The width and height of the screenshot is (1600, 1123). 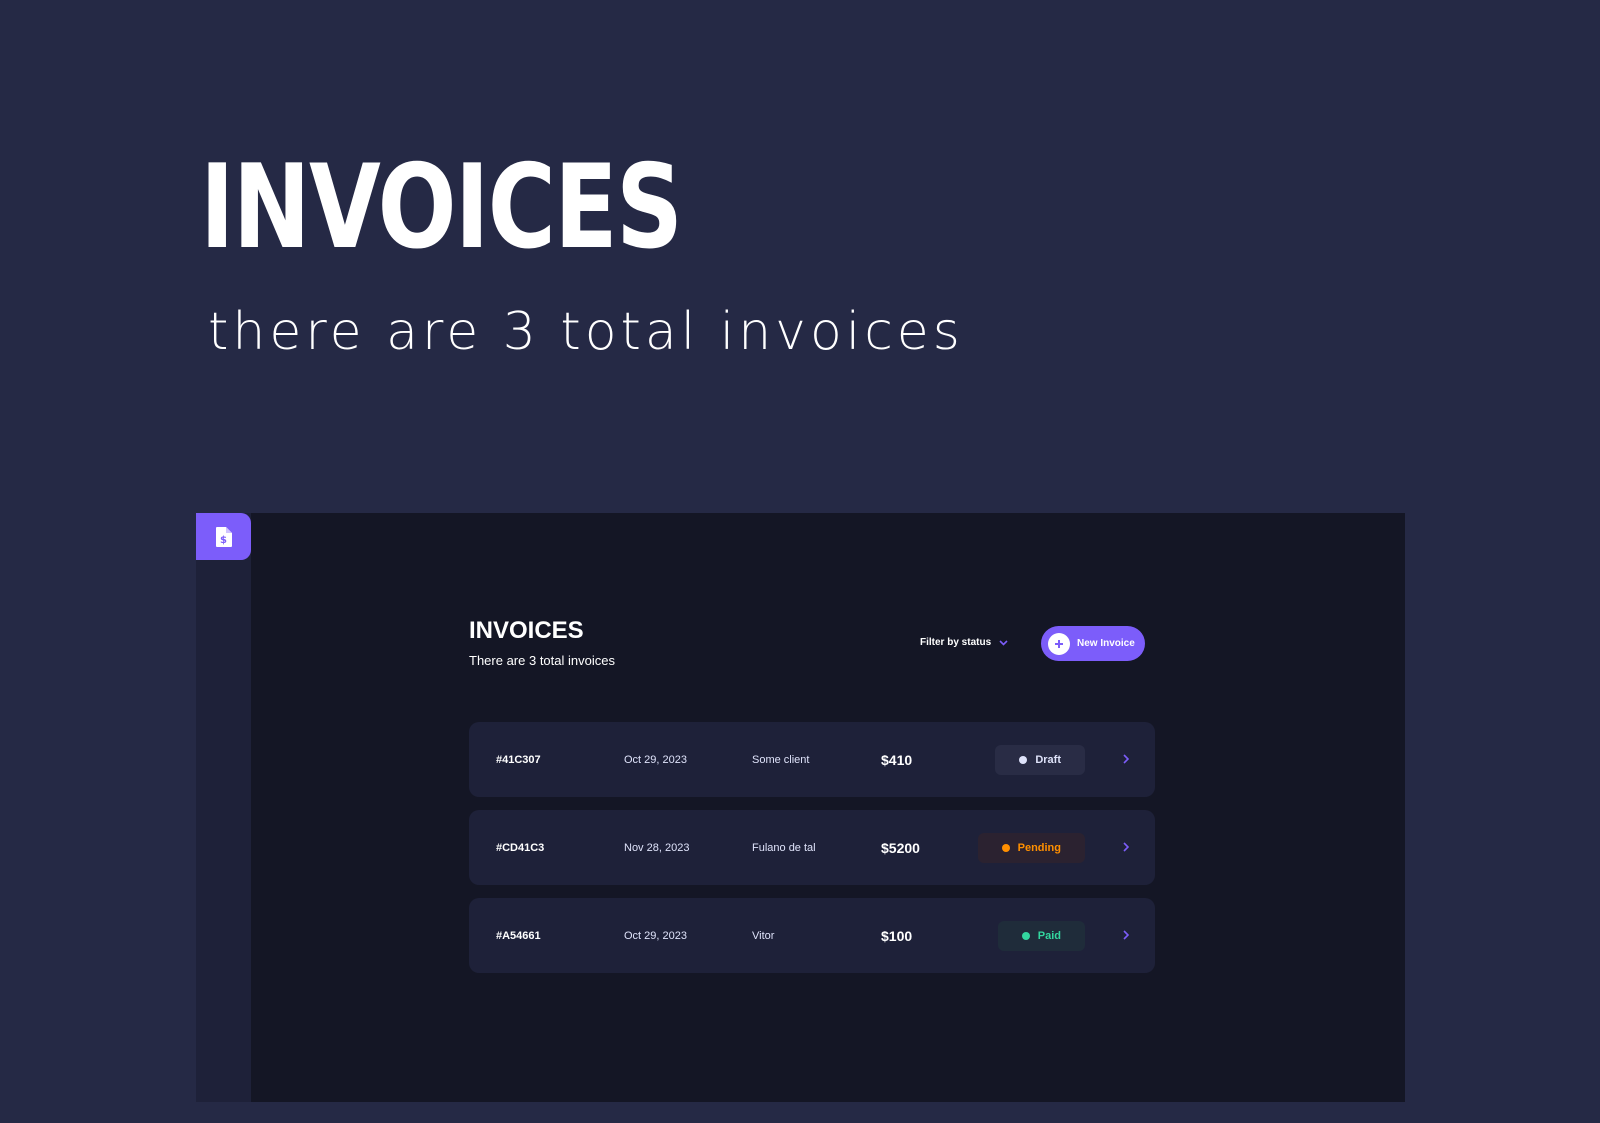 What do you see at coordinates (1049, 936) in the screenshot?
I see `status-label: Paid` at bounding box center [1049, 936].